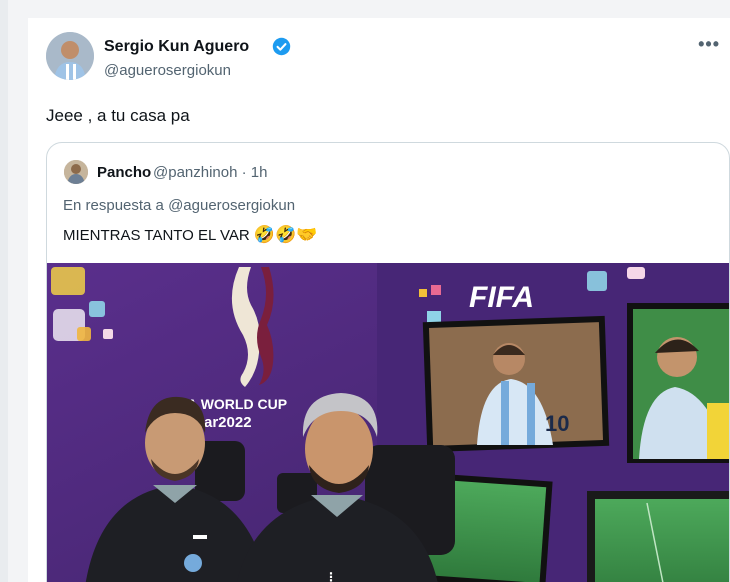  Describe the element at coordinates (179, 205) in the screenshot. I see `reply-to-label: En respuesta a @aguerosergiokun` at that location.